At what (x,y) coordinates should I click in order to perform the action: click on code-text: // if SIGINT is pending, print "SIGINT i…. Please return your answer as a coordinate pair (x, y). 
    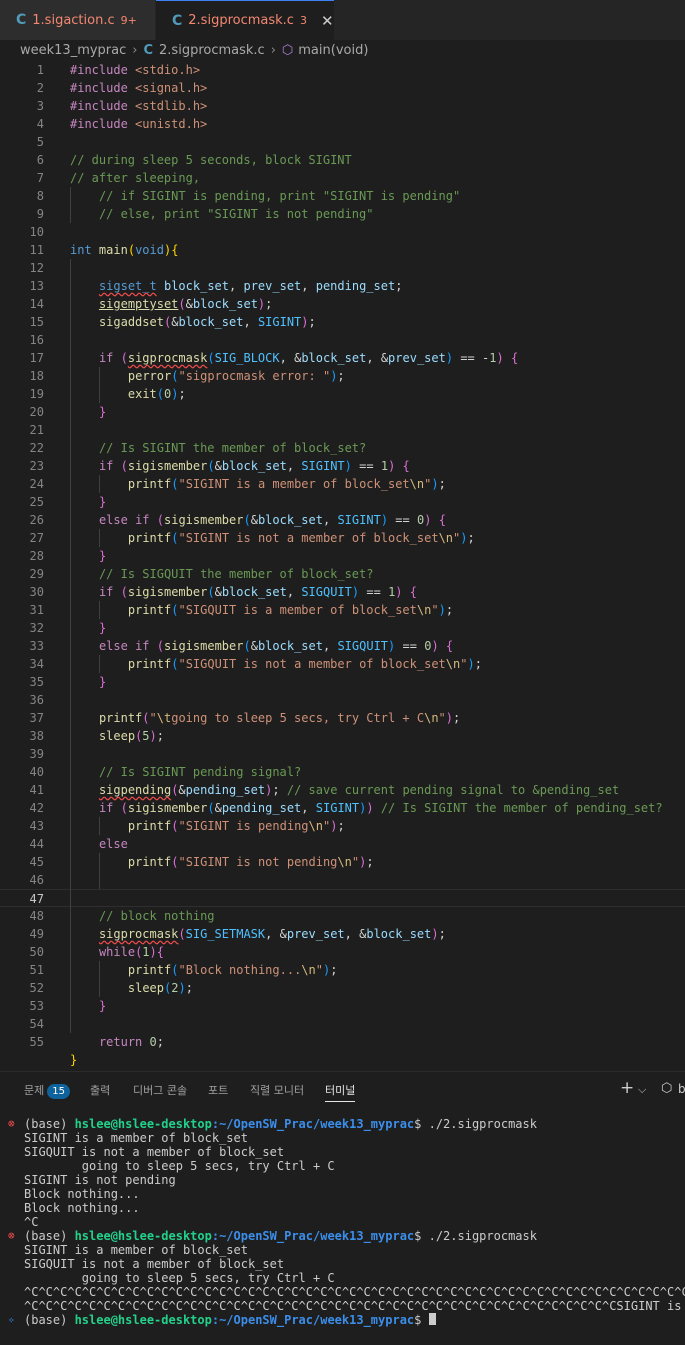
    Looking at the image, I should click on (279, 196).